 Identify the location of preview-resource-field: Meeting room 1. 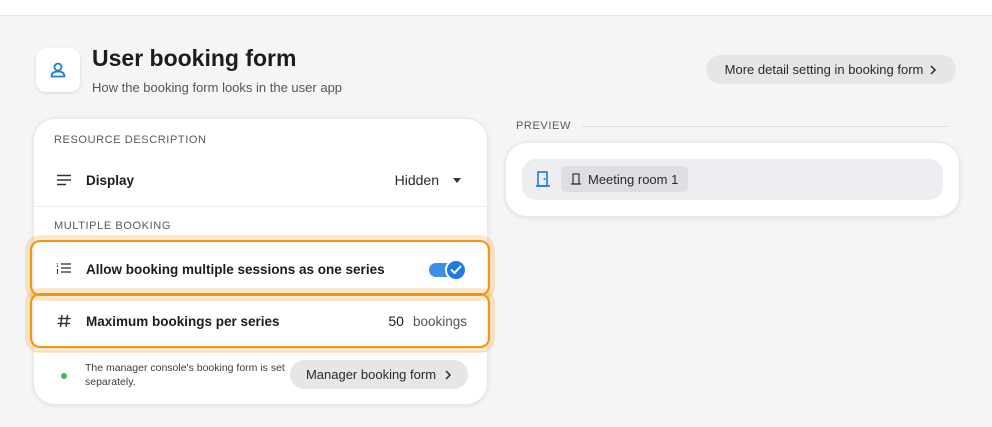
(732, 179).